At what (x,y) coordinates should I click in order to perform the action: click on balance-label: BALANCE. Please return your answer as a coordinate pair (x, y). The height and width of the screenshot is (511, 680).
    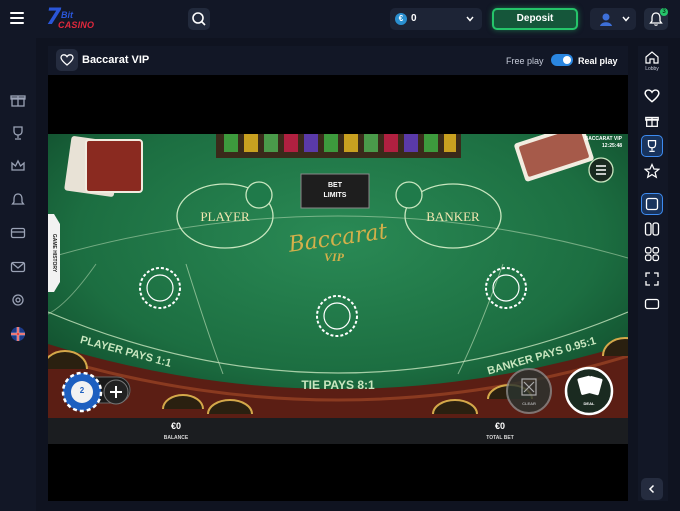
    Looking at the image, I should click on (176, 438).